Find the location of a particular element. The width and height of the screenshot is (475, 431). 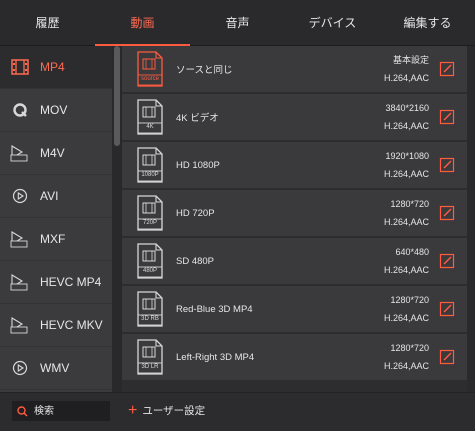

search-box is located at coordinates (61, 411).